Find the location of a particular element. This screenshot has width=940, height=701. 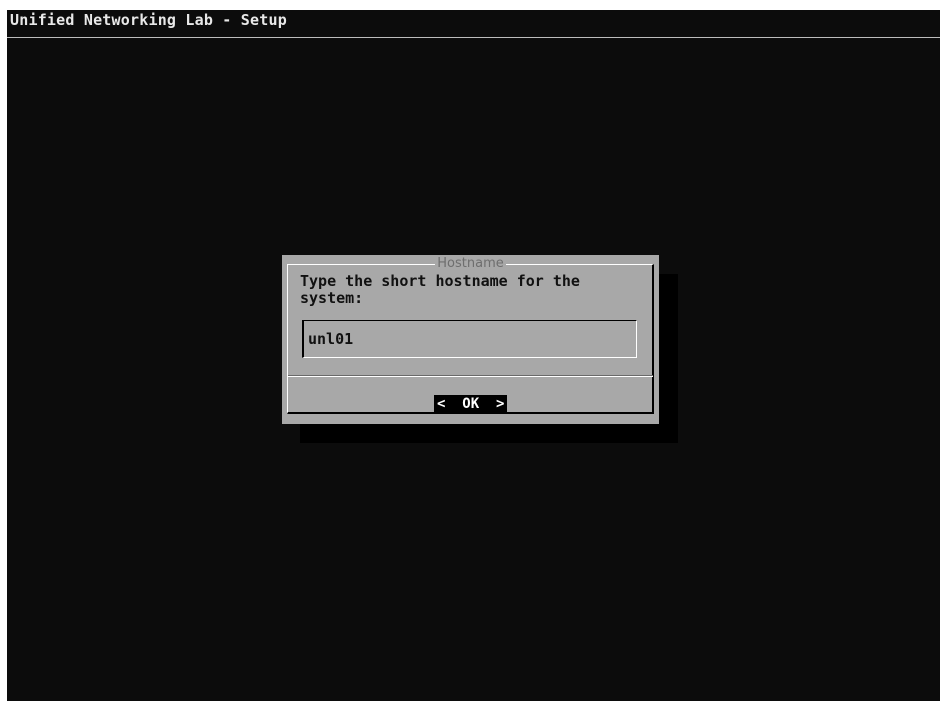

dialog-title: Hostname is located at coordinates (470, 263).